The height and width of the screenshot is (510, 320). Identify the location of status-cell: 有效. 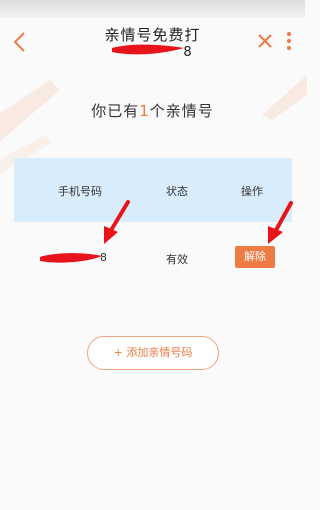
(177, 259).